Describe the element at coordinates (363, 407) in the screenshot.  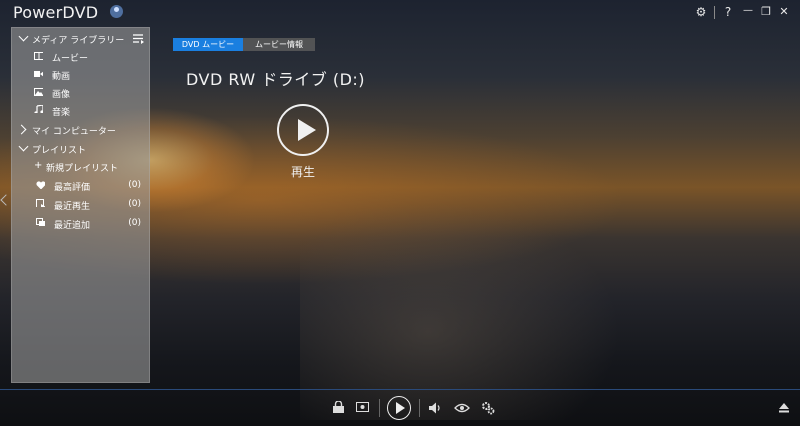
I see `snapshot-icon` at that location.